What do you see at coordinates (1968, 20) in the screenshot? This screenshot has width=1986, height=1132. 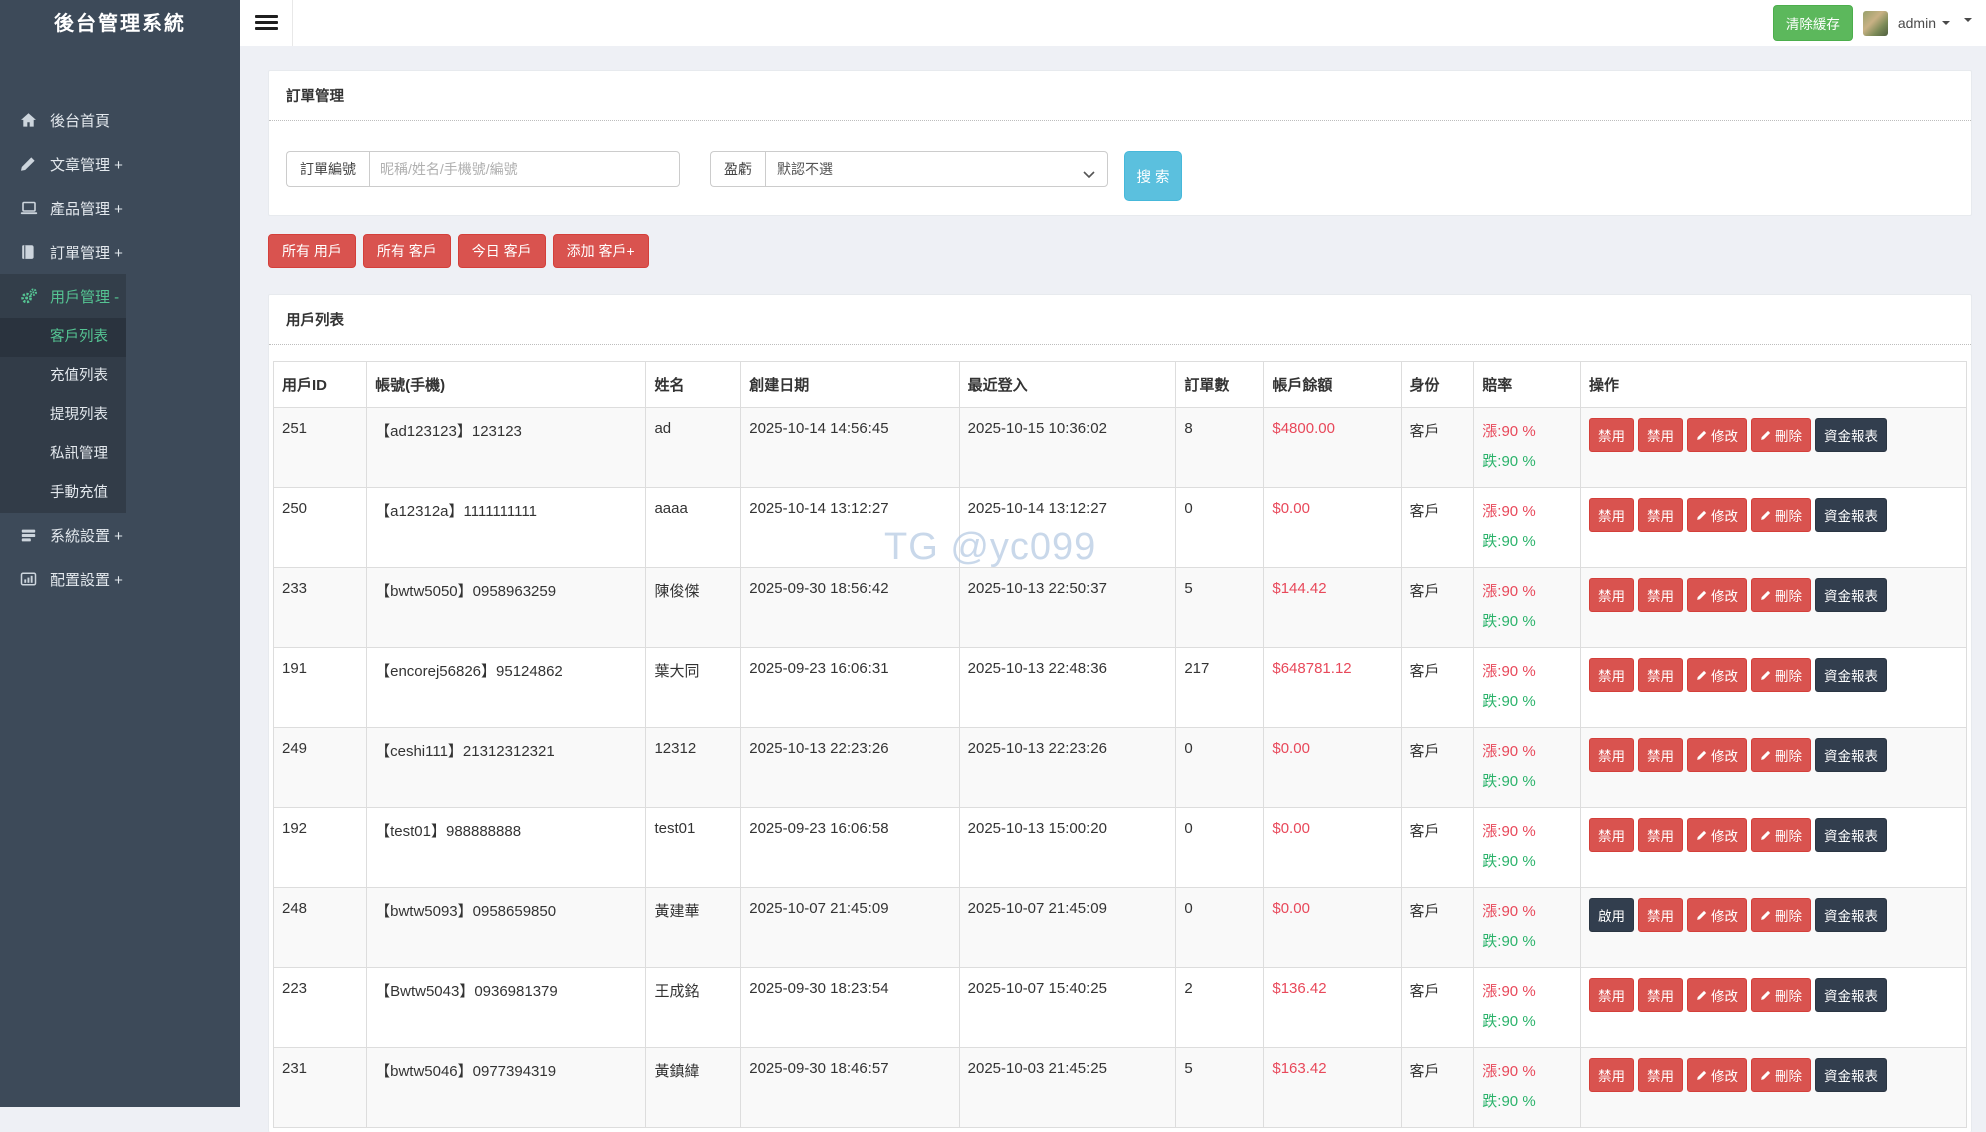 I see `chevron-down-icon` at bounding box center [1968, 20].